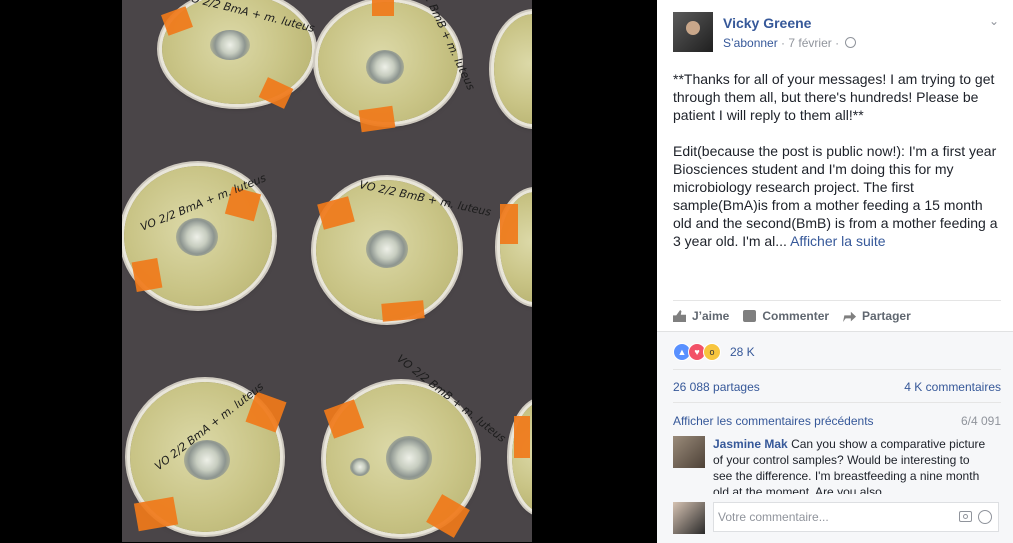 This screenshot has height=543, width=1013. I want to click on commenter-avatar, so click(689, 452).